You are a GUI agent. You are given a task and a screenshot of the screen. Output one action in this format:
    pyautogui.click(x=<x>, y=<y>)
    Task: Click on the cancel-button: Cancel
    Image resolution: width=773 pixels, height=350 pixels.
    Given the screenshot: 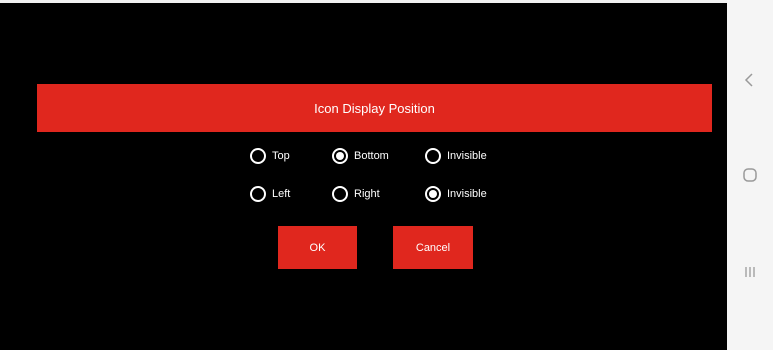 What is the action you would take?
    pyautogui.click(x=433, y=247)
    